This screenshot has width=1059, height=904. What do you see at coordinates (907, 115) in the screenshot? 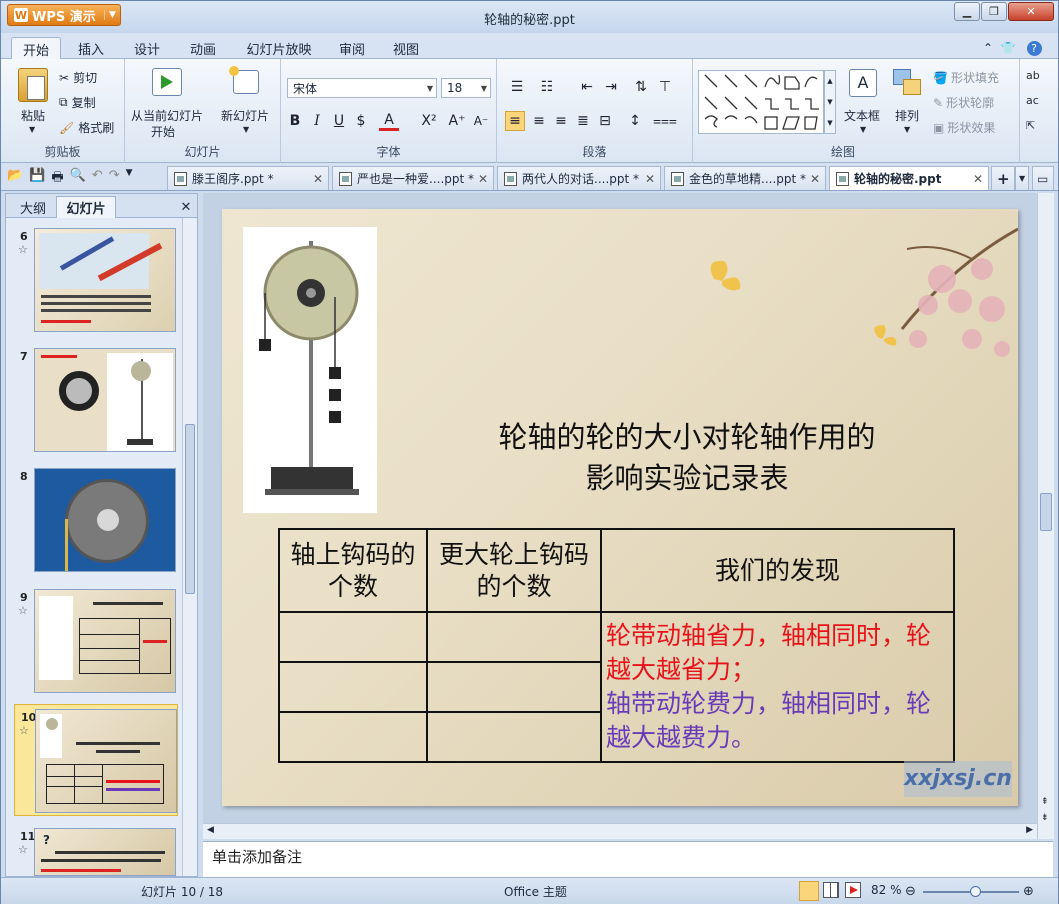
I see `arrange-button: 排列` at bounding box center [907, 115].